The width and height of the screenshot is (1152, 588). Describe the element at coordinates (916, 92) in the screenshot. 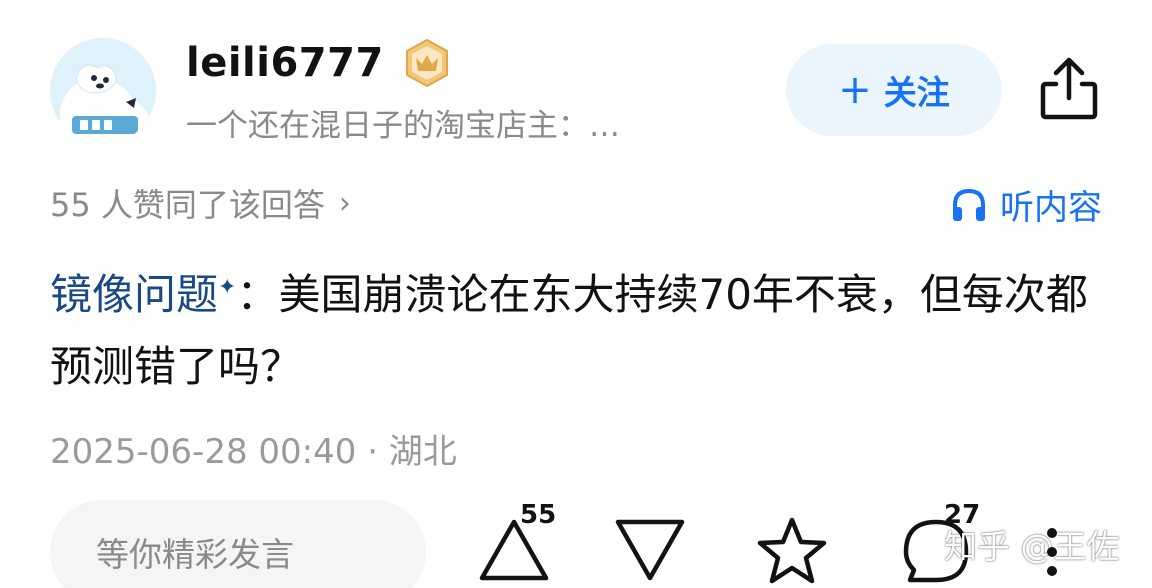

I see `follow-label: 关注` at that location.